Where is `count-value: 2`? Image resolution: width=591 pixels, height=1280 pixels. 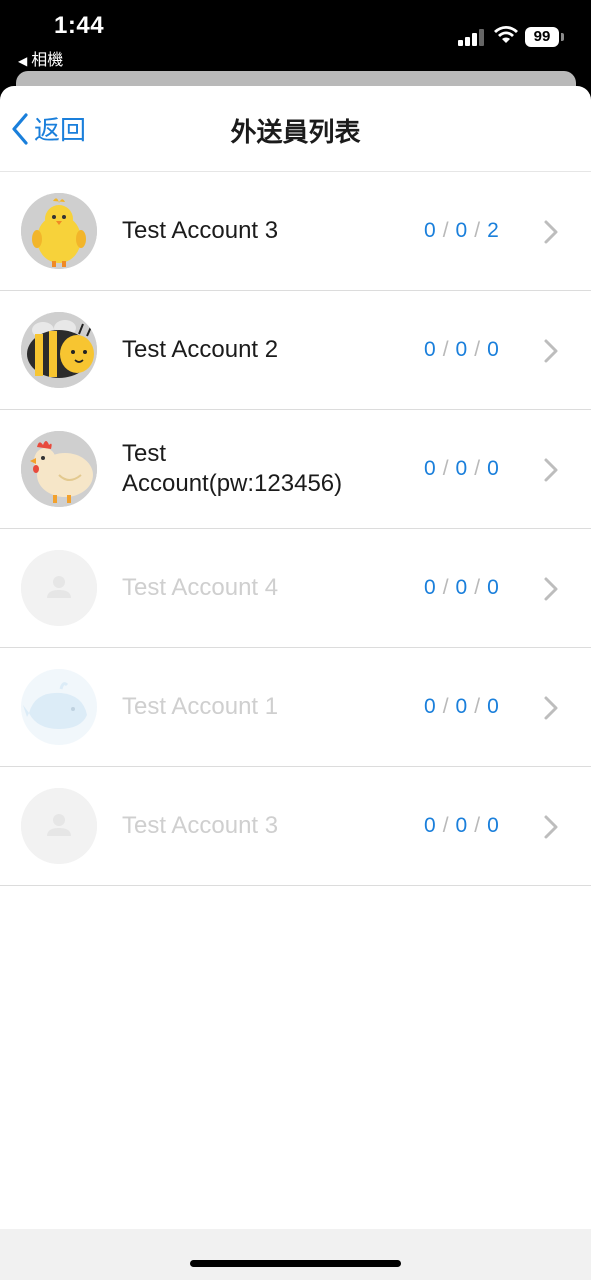 count-value: 2 is located at coordinates (493, 230).